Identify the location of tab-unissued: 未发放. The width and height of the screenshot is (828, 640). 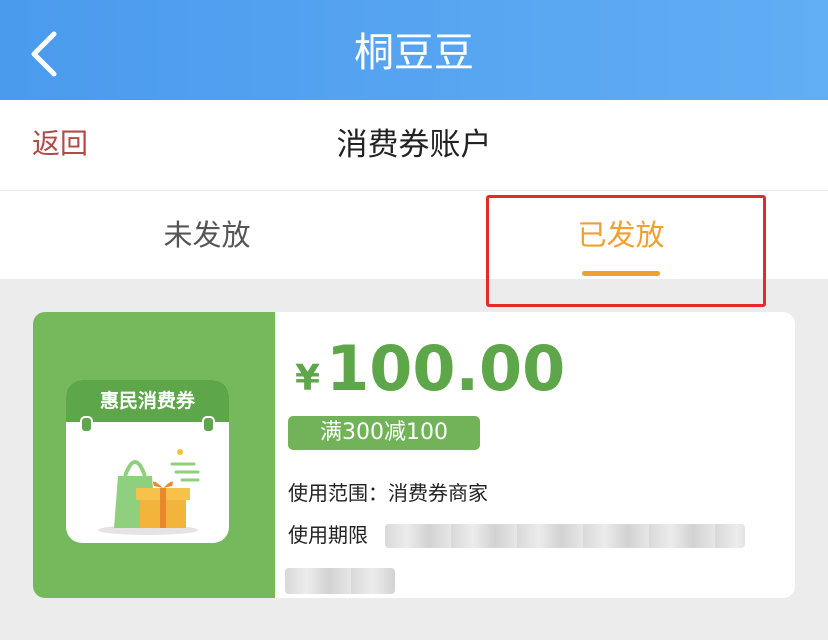
(207, 235).